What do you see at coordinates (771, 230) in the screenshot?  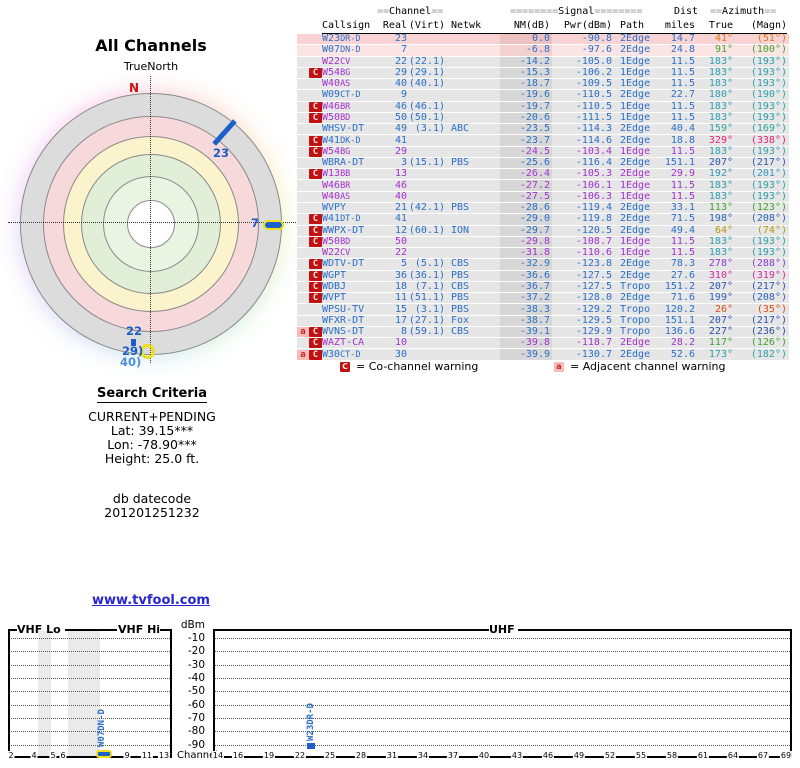 I see `azimuth-magnetic: (74°)` at bounding box center [771, 230].